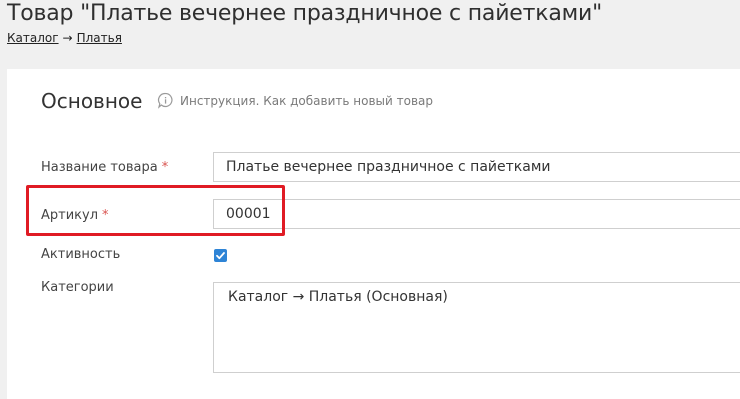 This screenshot has height=399, width=740. What do you see at coordinates (476, 214) in the screenshot?
I see `sku-input` at bounding box center [476, 214].